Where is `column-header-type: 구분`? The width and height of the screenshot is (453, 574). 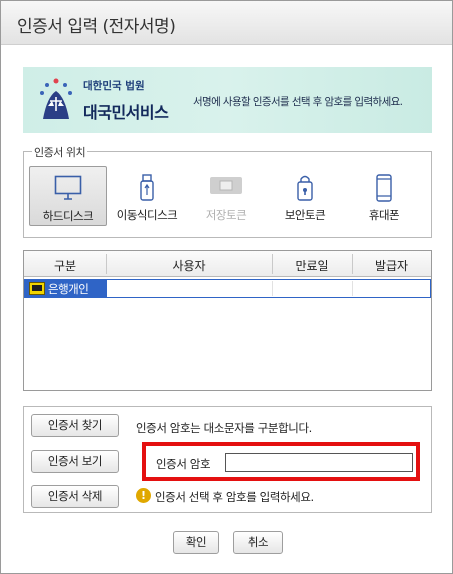 column-header-type: 구분 is located at coordinates (65, 265).